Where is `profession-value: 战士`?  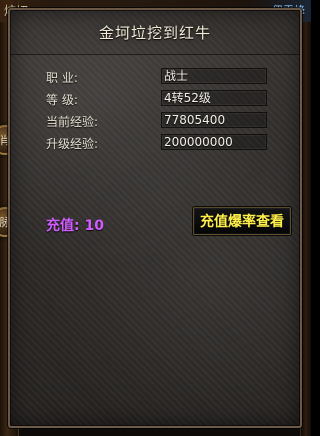
profession-value: 战士 is located at coordinates (214, 76).